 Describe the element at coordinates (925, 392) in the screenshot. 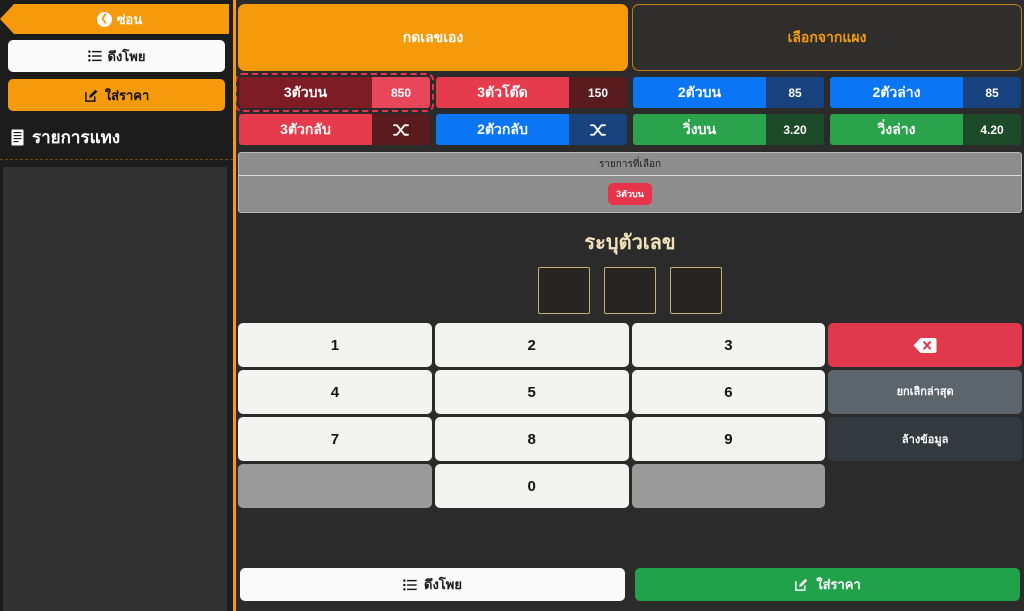

I see `key-undo-last: ยกเลิก ล่าสุด` at that location.